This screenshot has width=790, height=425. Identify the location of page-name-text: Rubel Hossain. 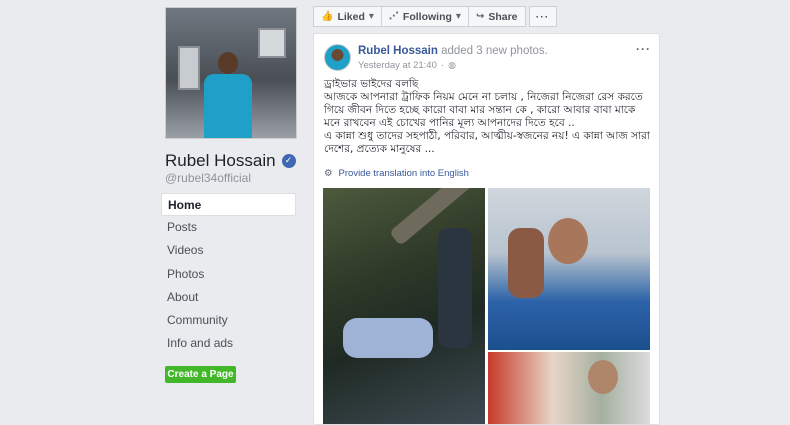
(220, 161).